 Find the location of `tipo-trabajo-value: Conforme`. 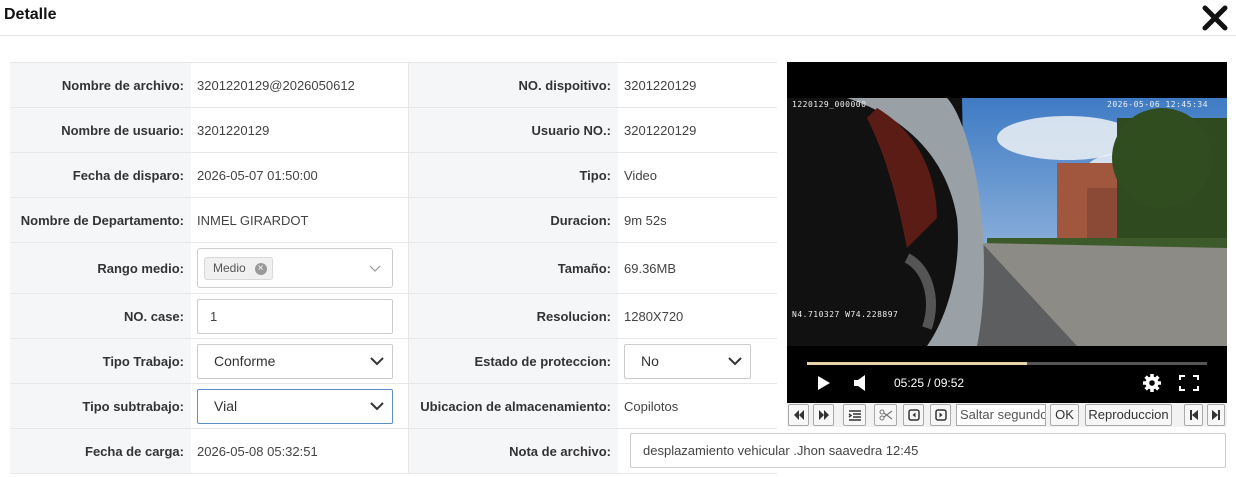

tipo-trabajo-value: Conforme is located at coordinates (245, 360).